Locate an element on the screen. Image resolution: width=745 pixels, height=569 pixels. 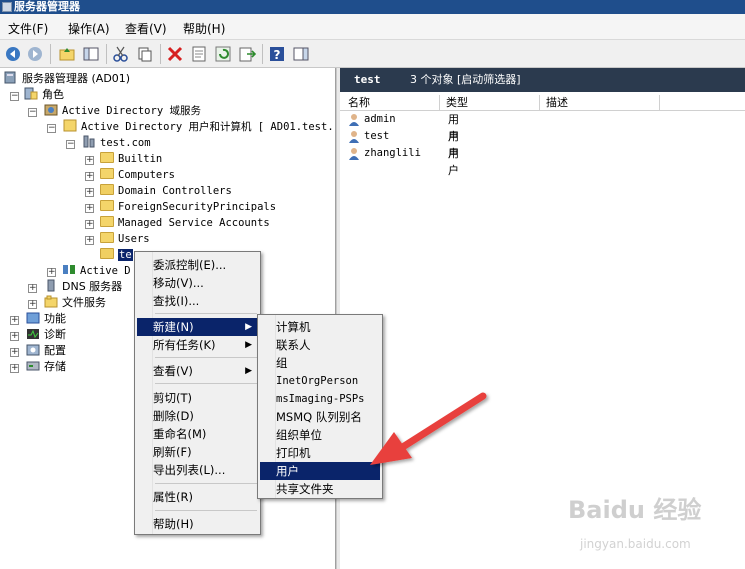
diagnostics-icon is located at coordinates (33, 334).